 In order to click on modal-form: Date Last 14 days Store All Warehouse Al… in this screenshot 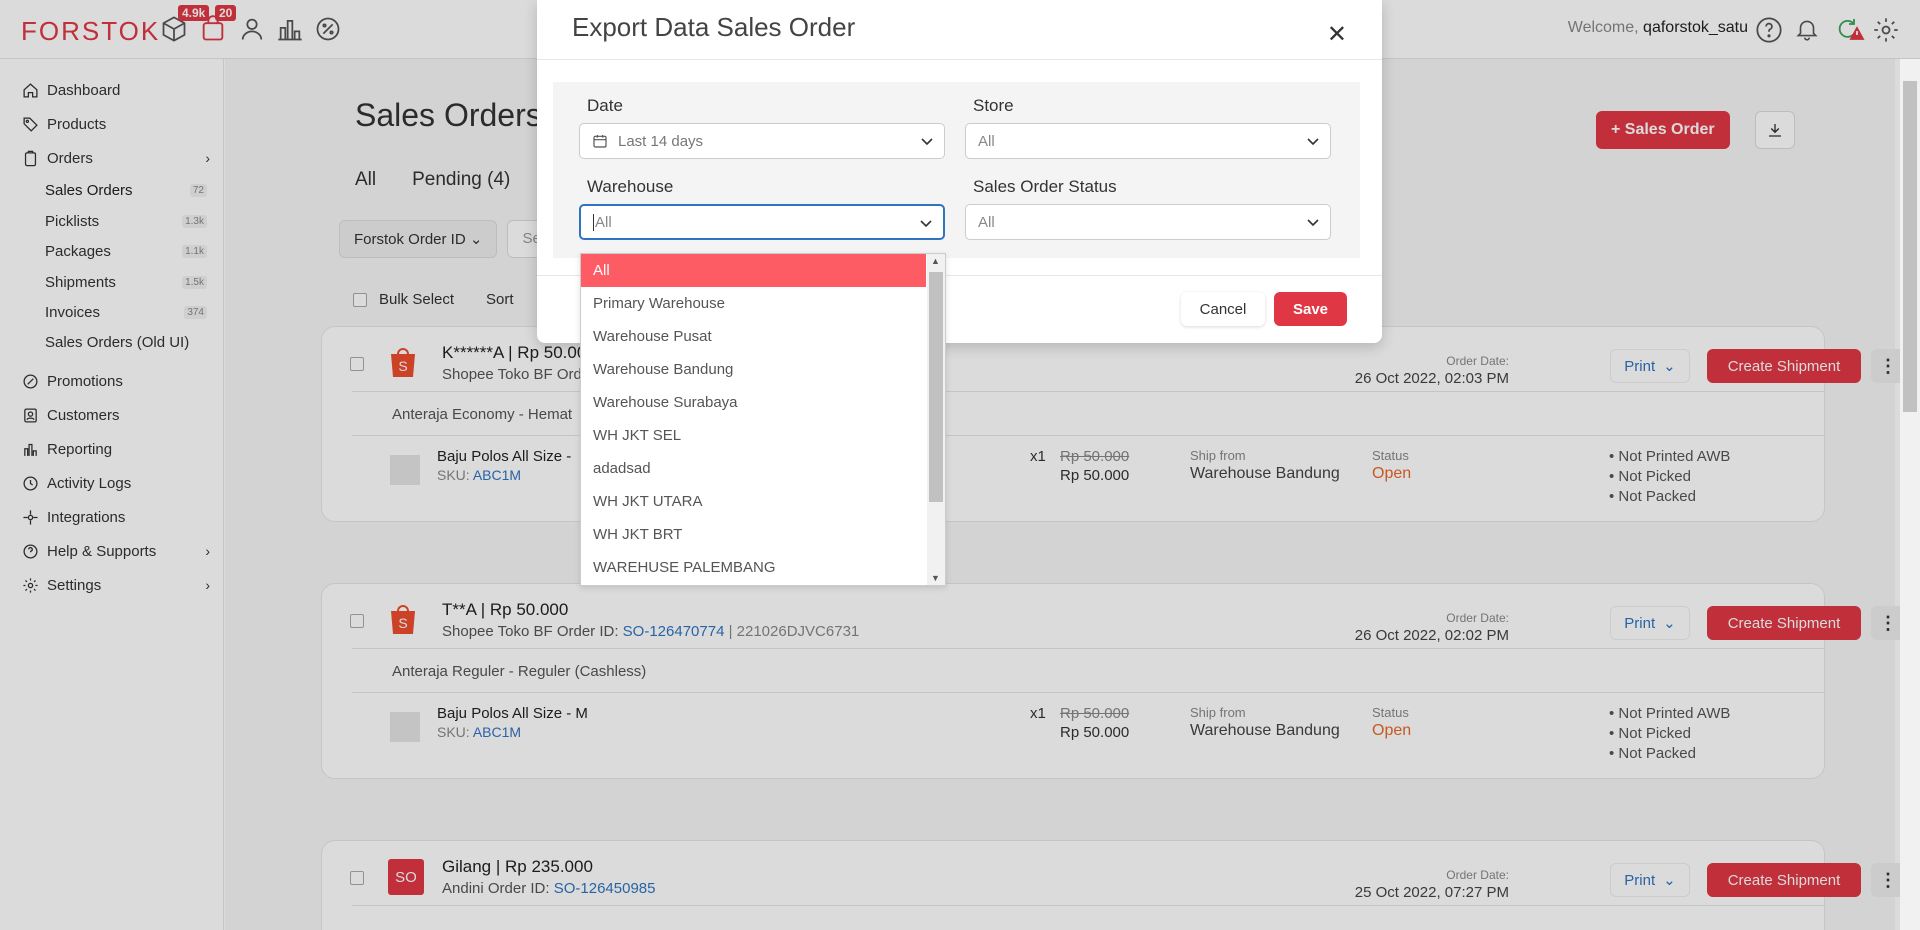, I will do `click(956, 170)`.